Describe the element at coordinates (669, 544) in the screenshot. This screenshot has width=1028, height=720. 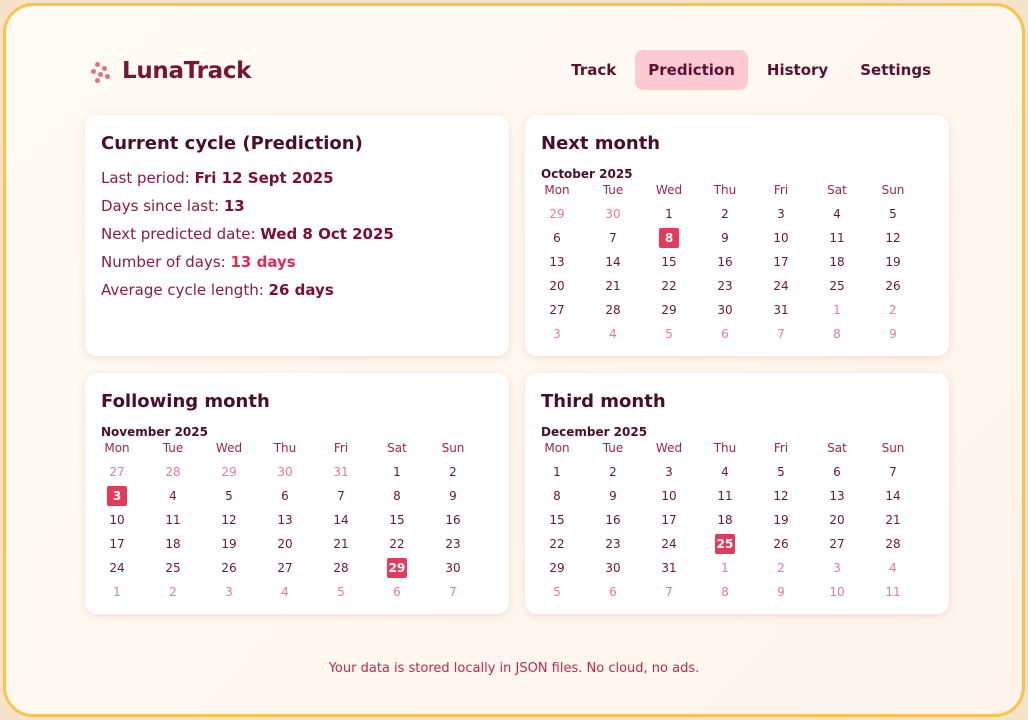
I see `day-cell: 24` at that location.